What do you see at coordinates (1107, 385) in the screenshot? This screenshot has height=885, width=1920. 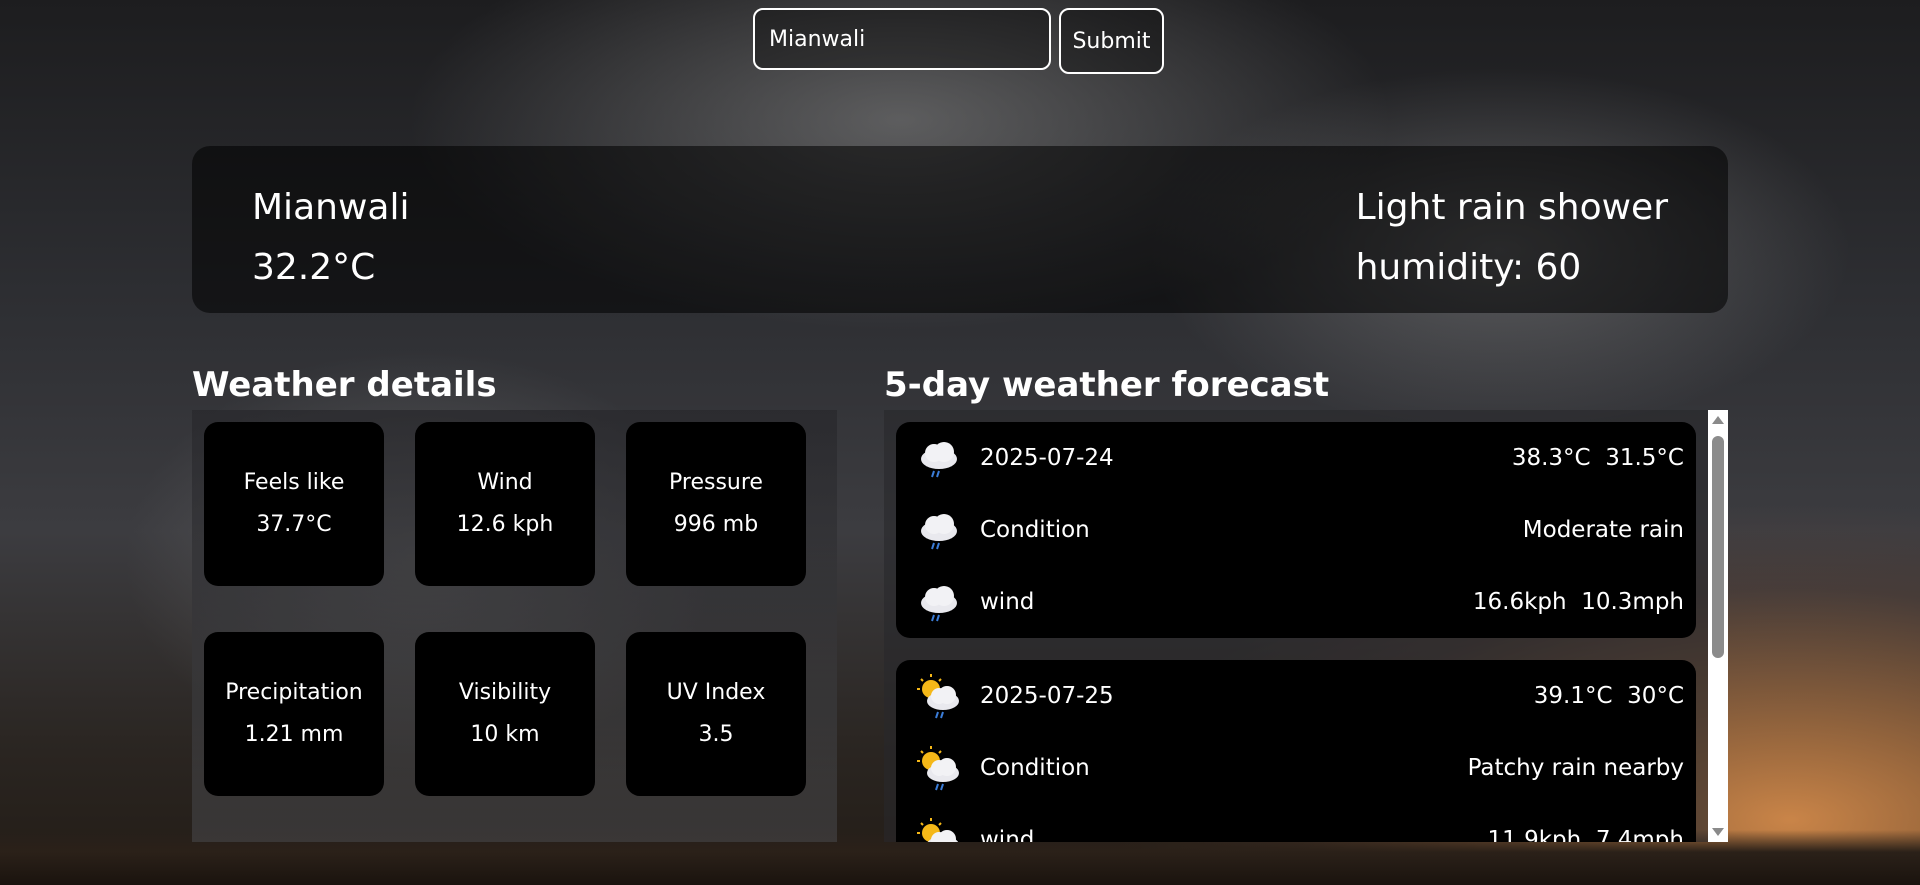 I see `forecast-title: 5-day weather forecast` at bounding box center [1107, 385].